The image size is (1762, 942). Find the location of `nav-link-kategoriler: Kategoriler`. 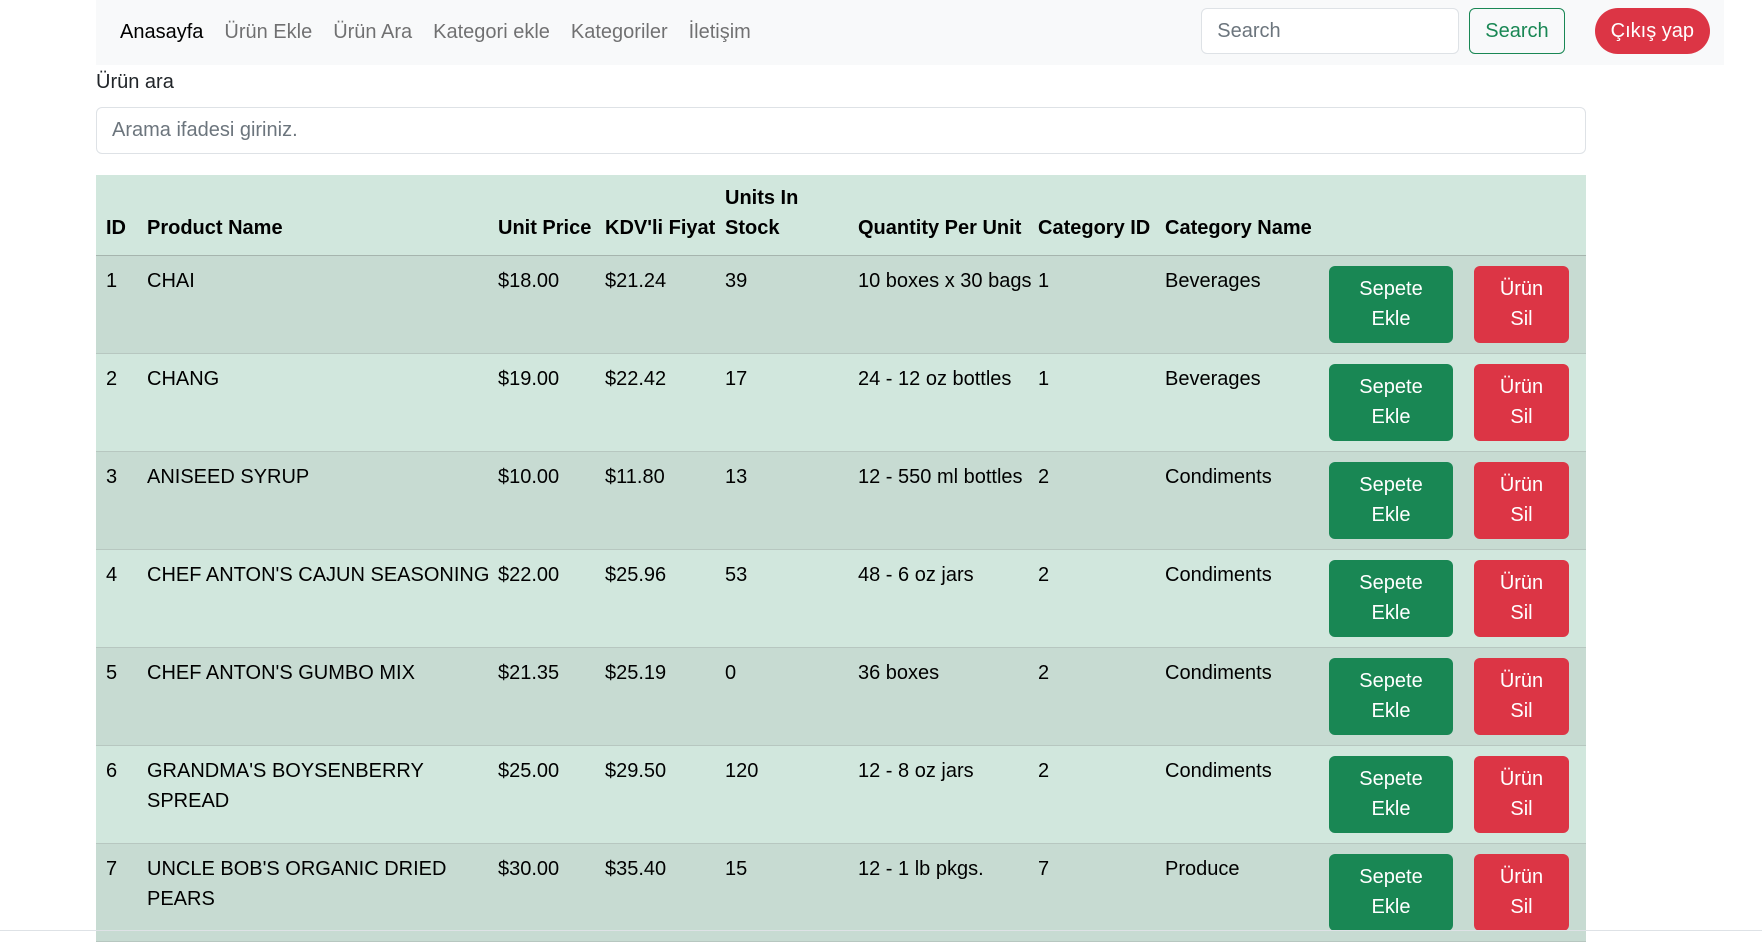

nav-link-kategoriler: Kategoriler is located at coordinates (619, 32).